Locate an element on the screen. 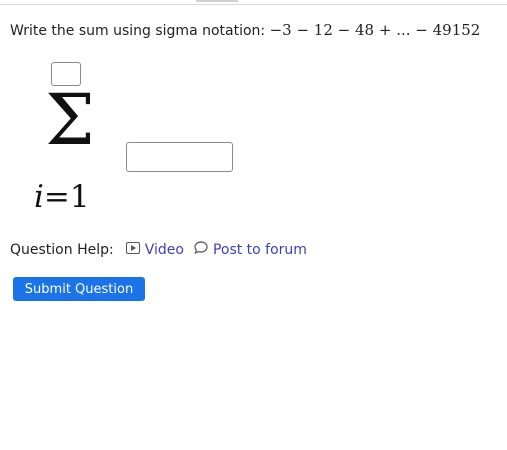  video-link: Video is located at coordinates (154, 249).